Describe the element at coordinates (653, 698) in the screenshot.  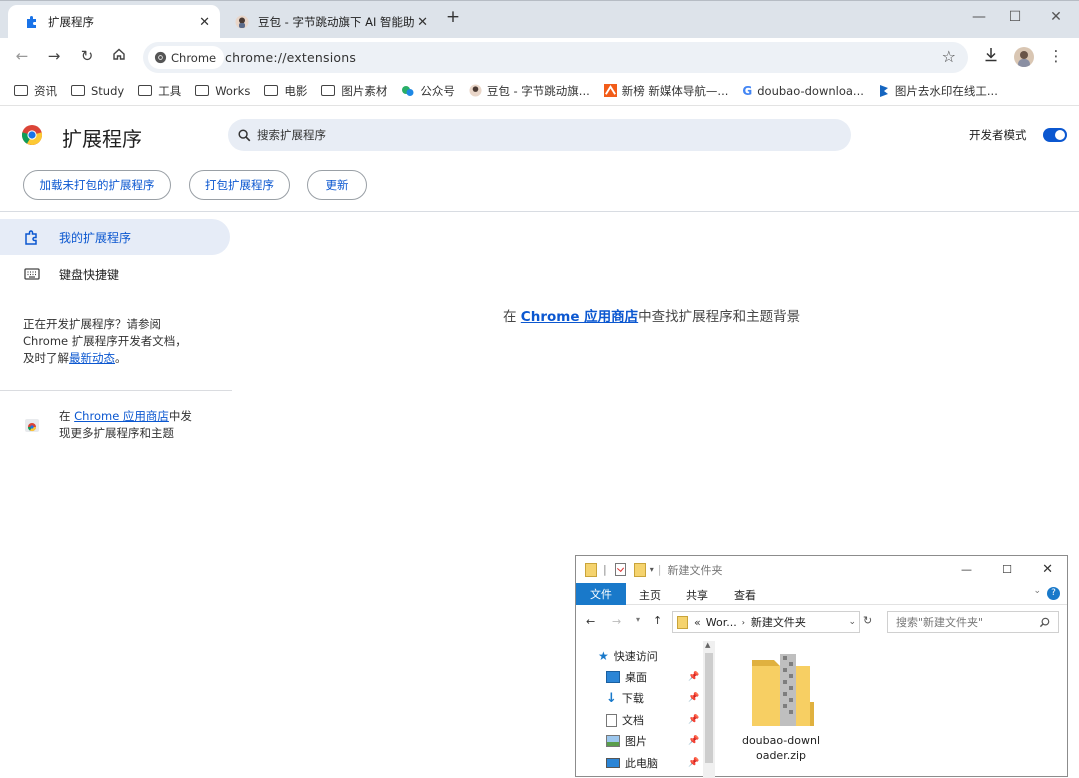
I see `nav-downloads: ↓ 下载` at that location.